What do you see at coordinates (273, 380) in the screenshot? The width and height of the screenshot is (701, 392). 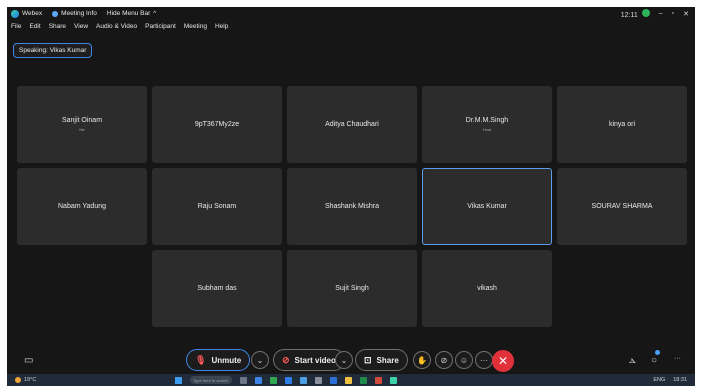 I see `chrome-icon` at bounding box center [273, 380].